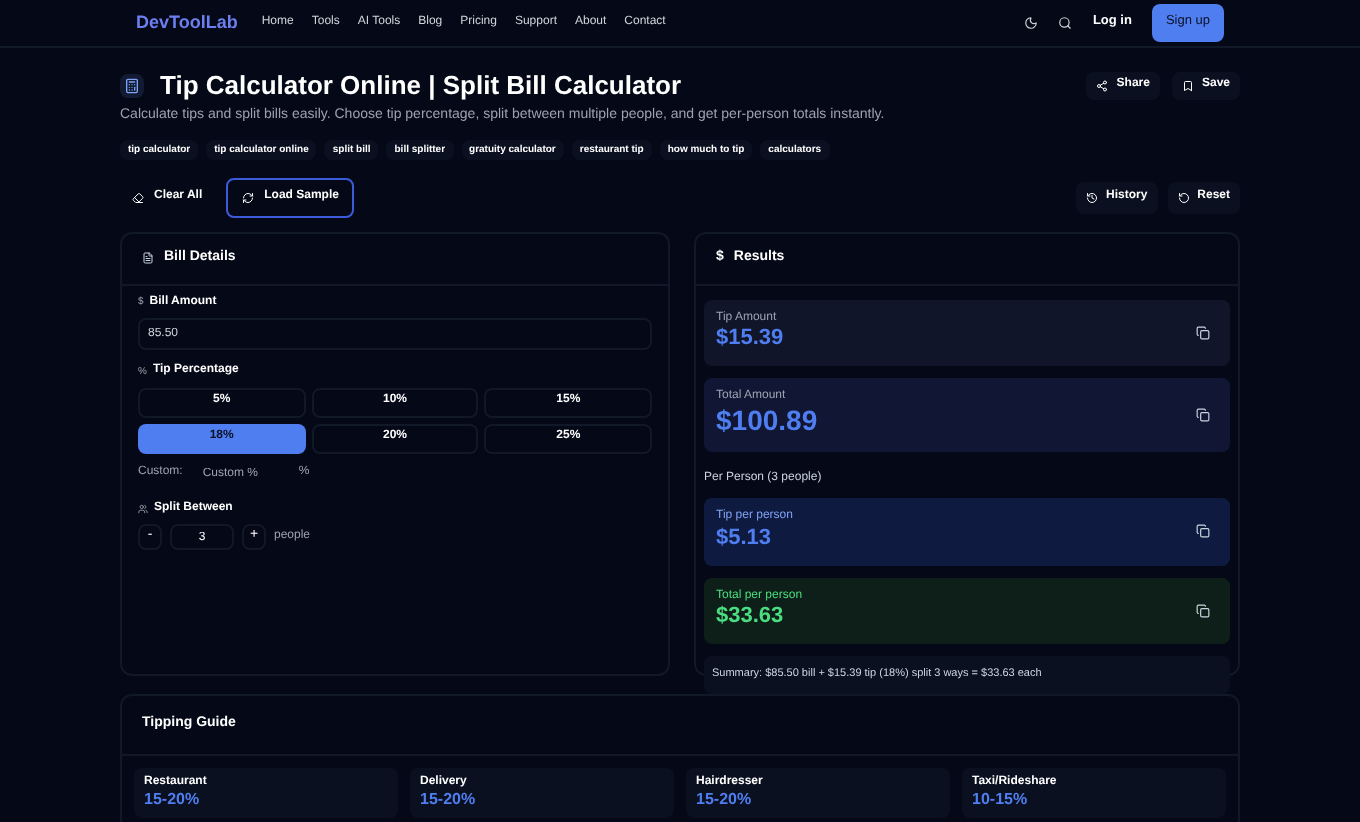 Image resolution: width=1360 pixels, height=822 pixels. What do you see at coordinates (138, 198) in the screenshot?
I see `eraser-icon` at bounding box center [138, 198].